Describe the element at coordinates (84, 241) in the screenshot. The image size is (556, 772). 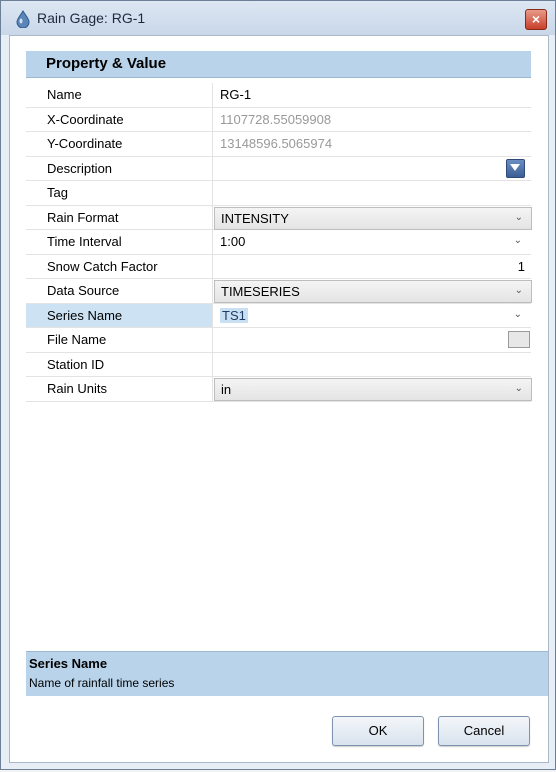
I see `property-label: Time Interval` at that location.